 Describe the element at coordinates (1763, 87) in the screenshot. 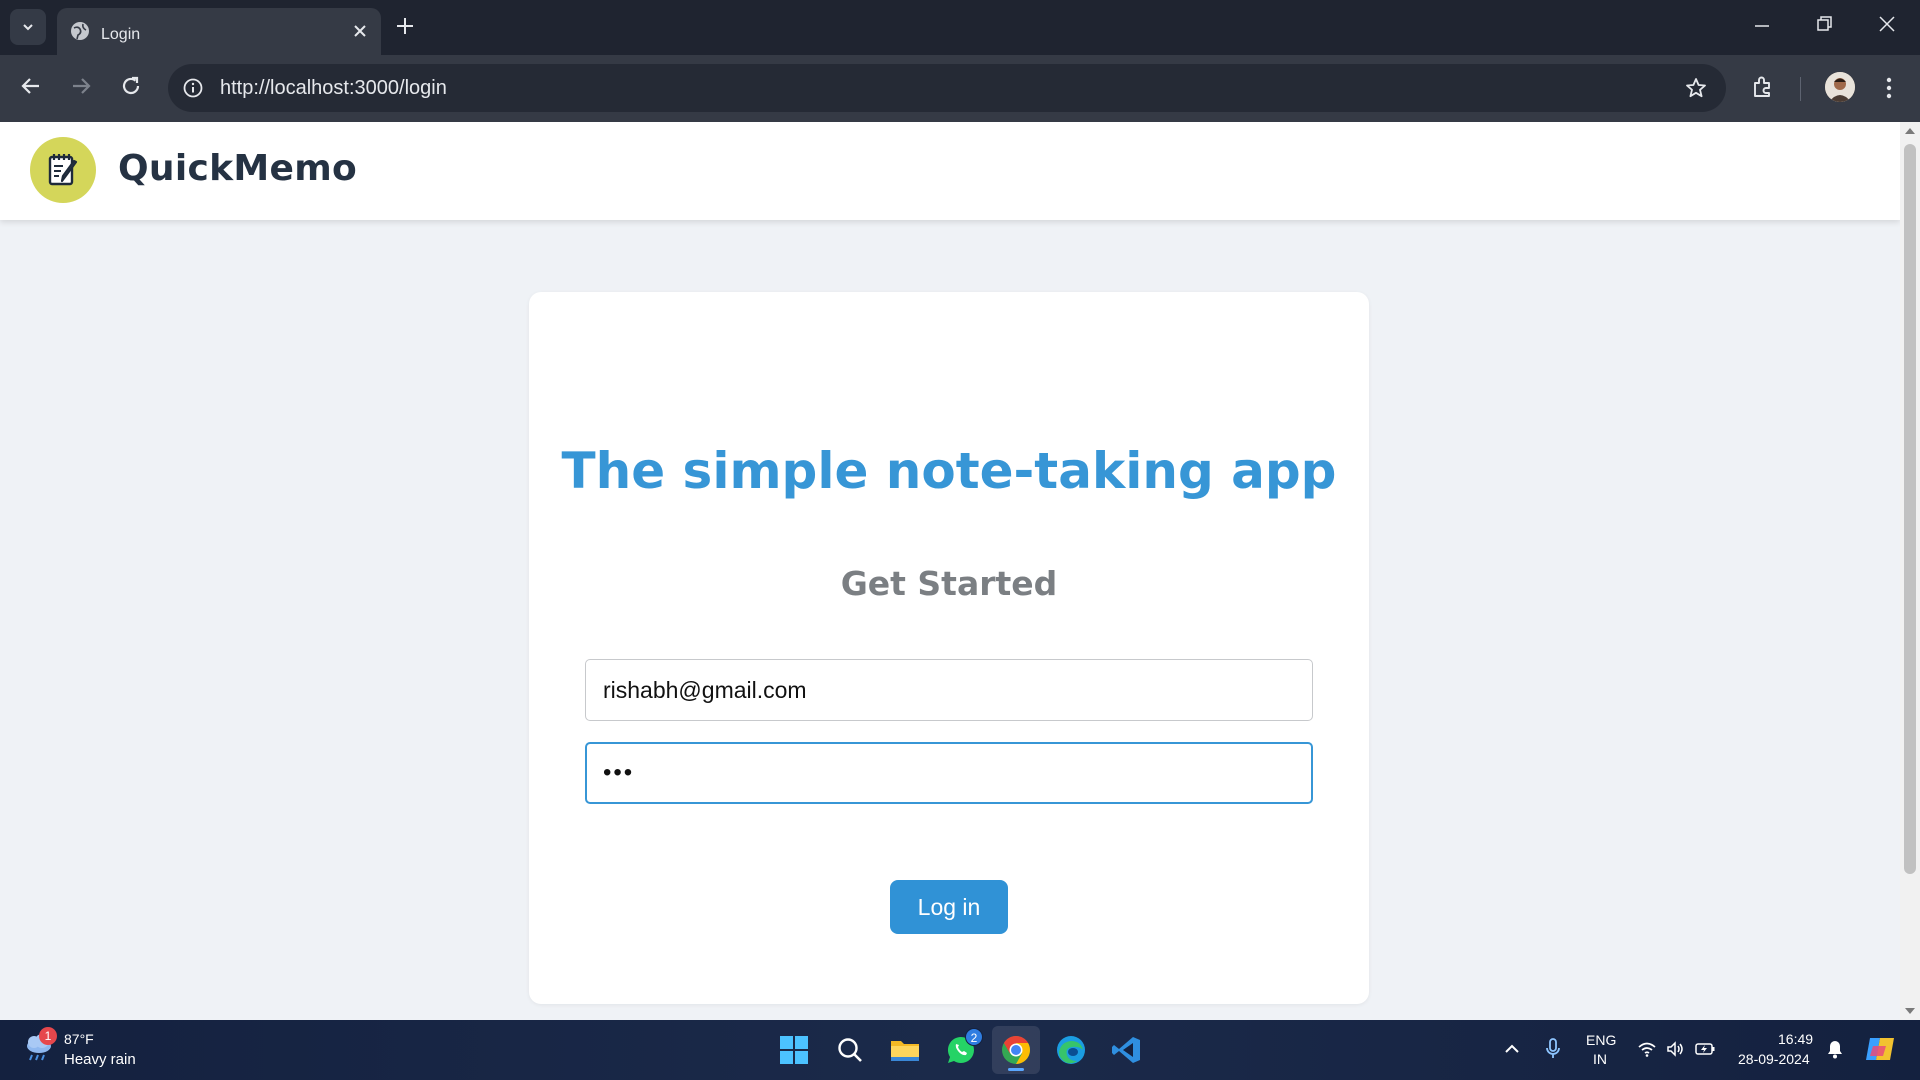

I see `extensions-icon` at that location.